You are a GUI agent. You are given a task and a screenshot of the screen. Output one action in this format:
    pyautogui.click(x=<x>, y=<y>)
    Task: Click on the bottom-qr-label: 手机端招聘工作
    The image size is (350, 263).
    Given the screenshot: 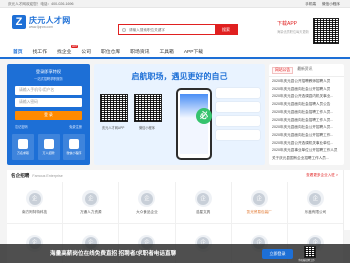 What is the action you would take?
    pyautogui.click(x=306, y=260)
    